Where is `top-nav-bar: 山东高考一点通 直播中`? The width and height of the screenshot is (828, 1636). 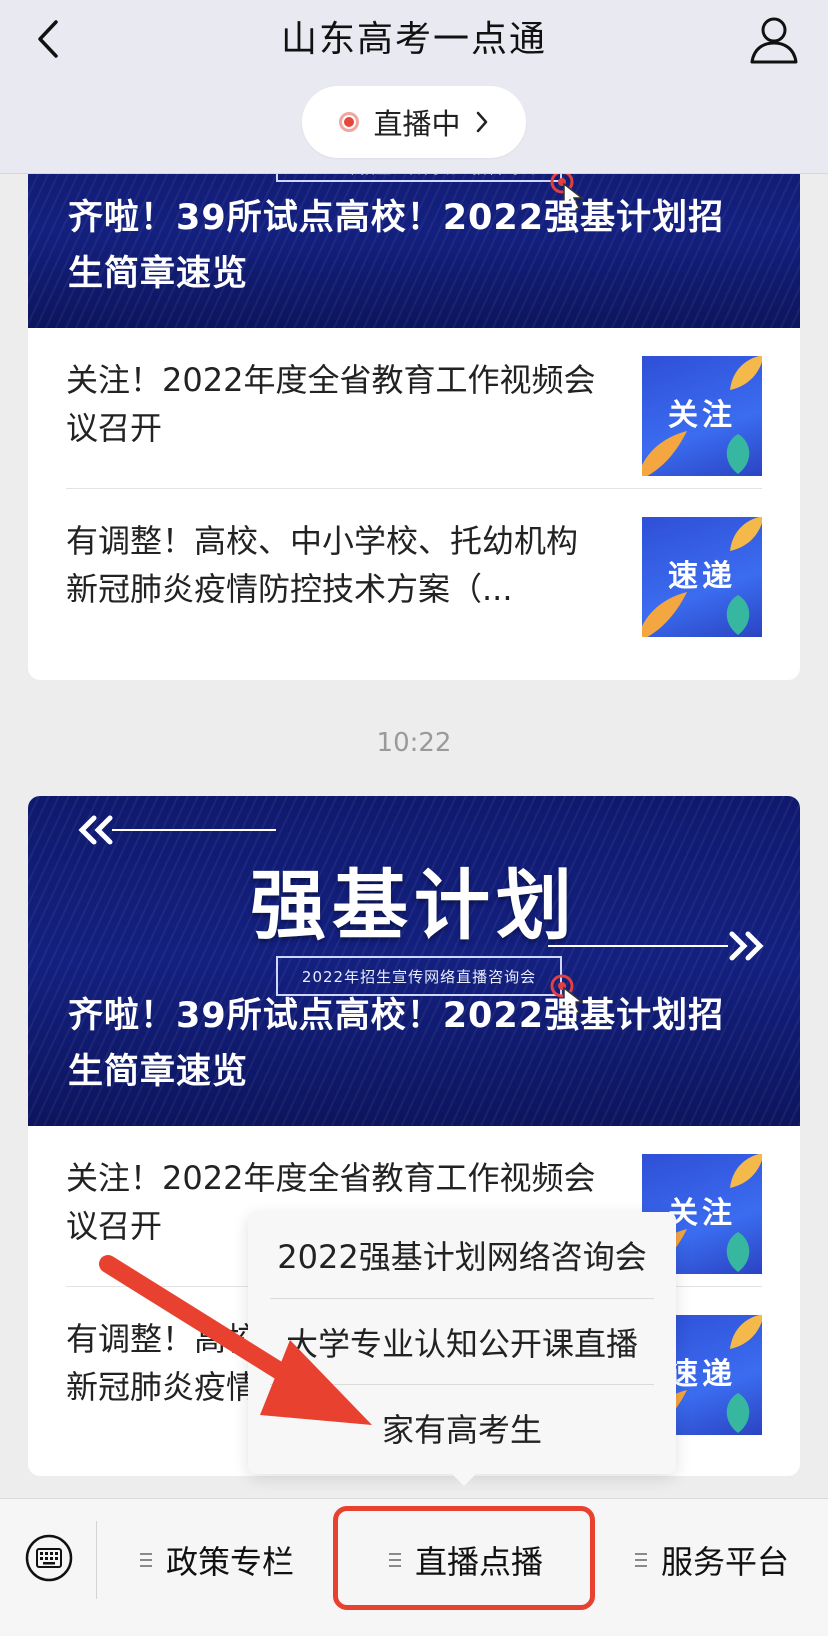
top-nav-bar: 山东高考一点通 直播中 is located at coordinates (414, 87).